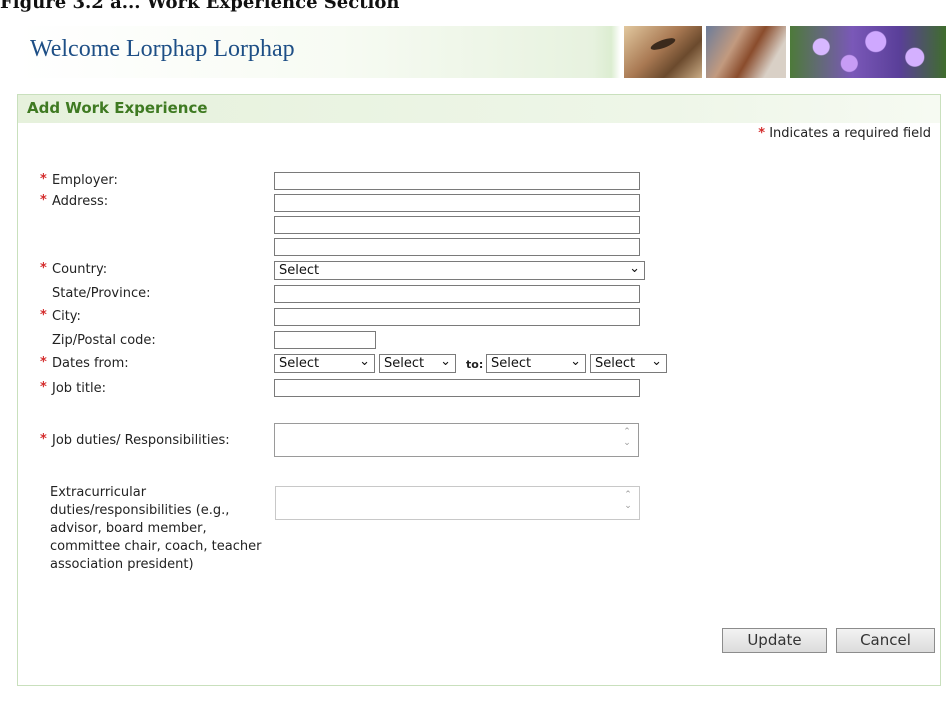 The height and width of the screenshot is (702, 951). What do you see at coordinates (135, 440) in the screenshot?
I see `job-duties-label: * Job duties/ Responsibilities:` at bounding box center [135, 440].